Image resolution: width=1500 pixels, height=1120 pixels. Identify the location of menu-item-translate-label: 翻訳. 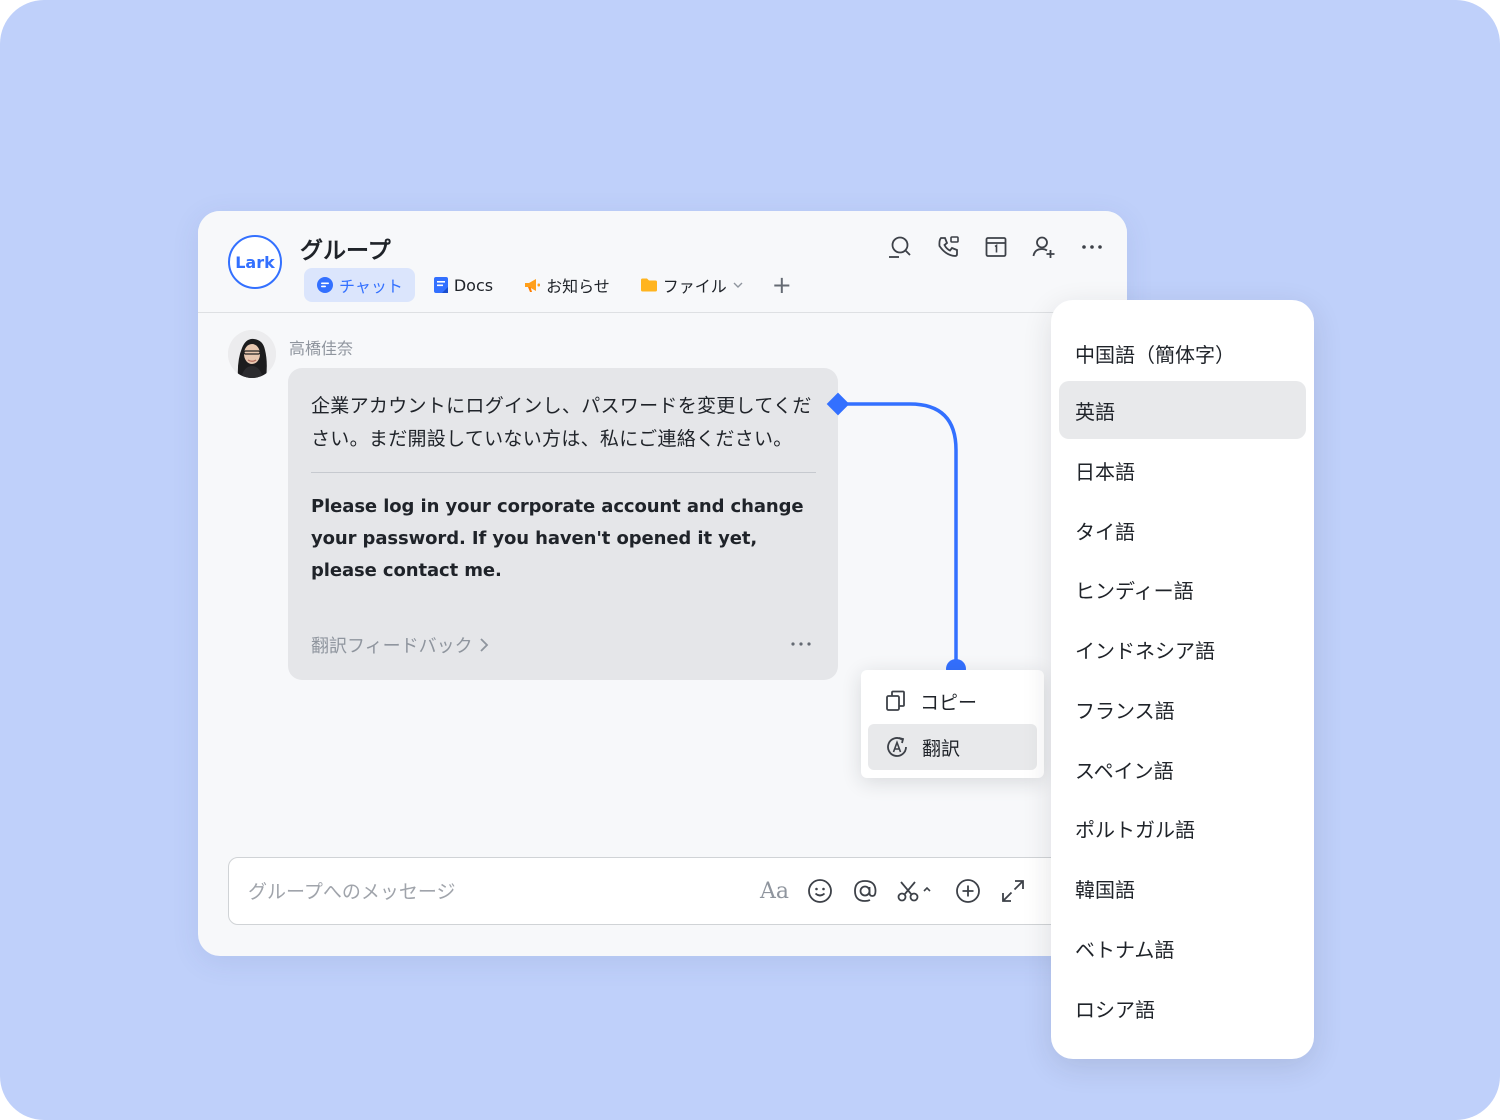
(941, 748).